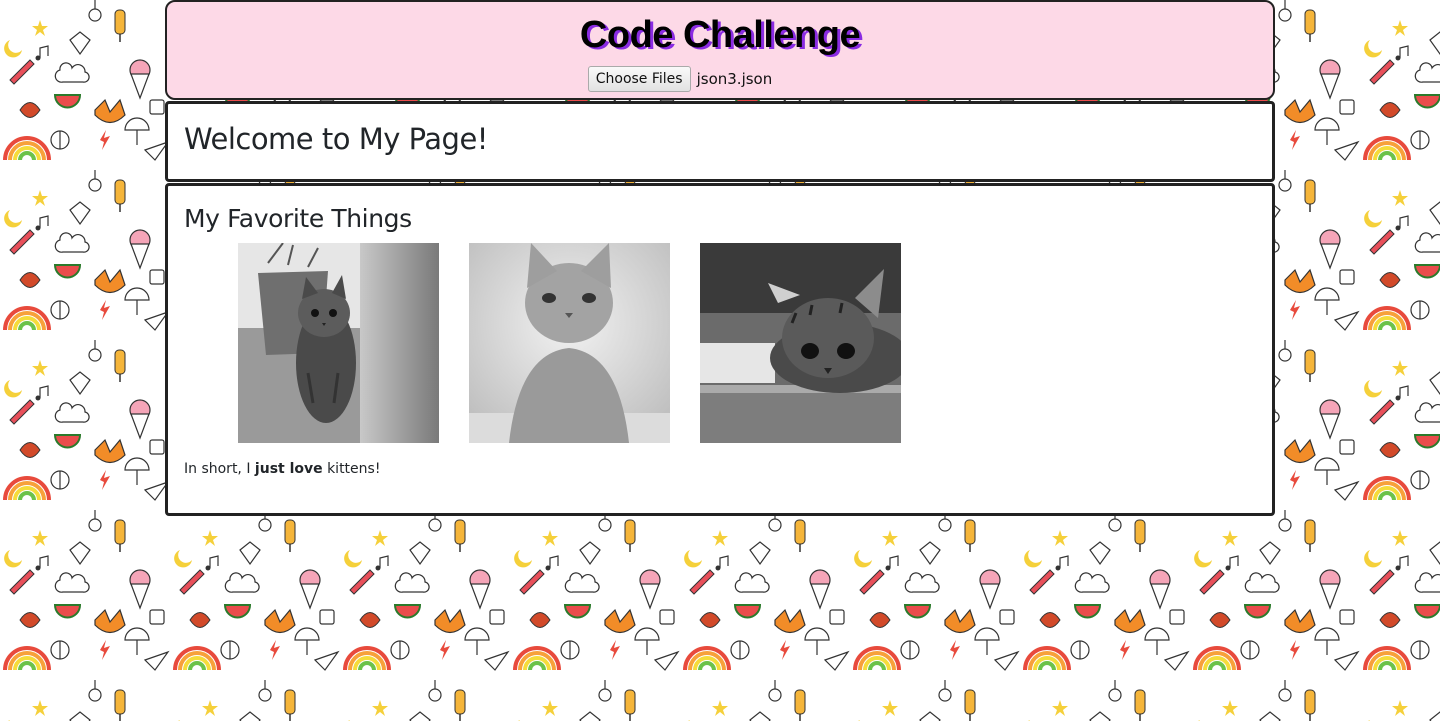  I want to click on page-title: Code Challenge, so click(720, 35).